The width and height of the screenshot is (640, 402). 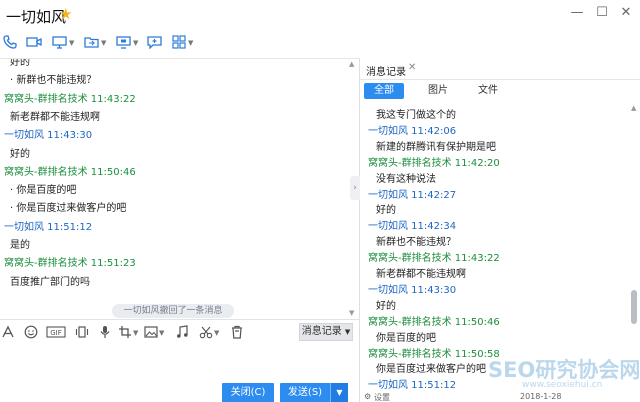 What do you see at coordinates (412, 227) in the screenshot?
I see `history-sender-time: 一切如风 11:42:34` at bounding box center [412, 227].